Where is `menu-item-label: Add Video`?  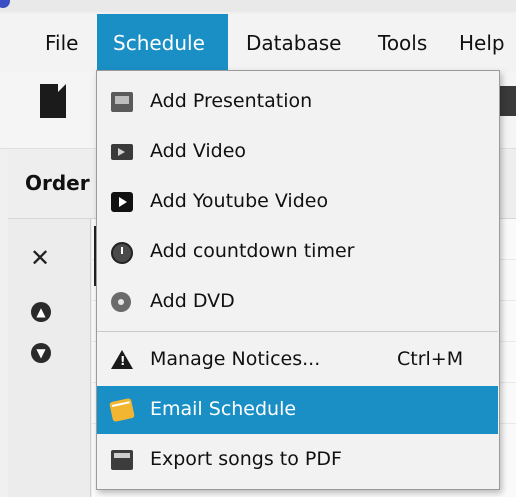 menu-item-label: Add Video is located at coordinates (198, 151).